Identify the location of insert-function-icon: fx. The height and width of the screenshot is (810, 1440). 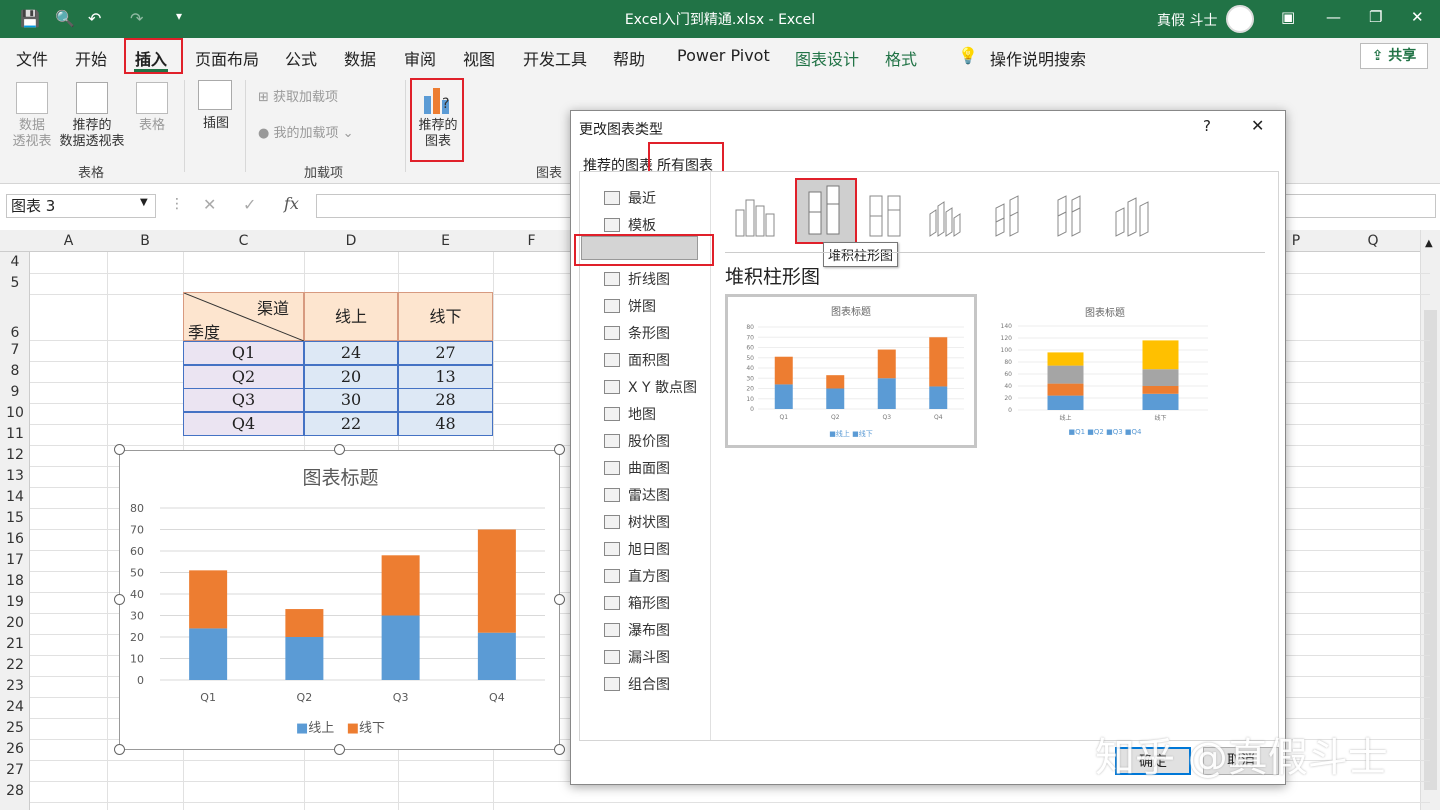
(291, 203).